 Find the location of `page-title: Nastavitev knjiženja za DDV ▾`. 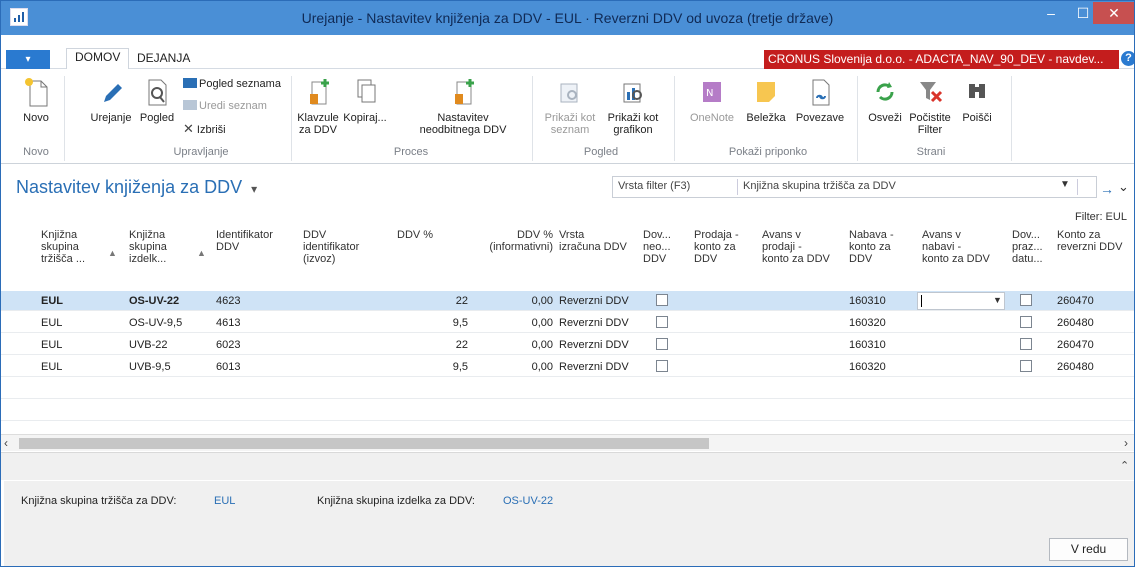

page-title: Nastavitev knjiženja za DDV ▾ is located at coordinates (136, 187).